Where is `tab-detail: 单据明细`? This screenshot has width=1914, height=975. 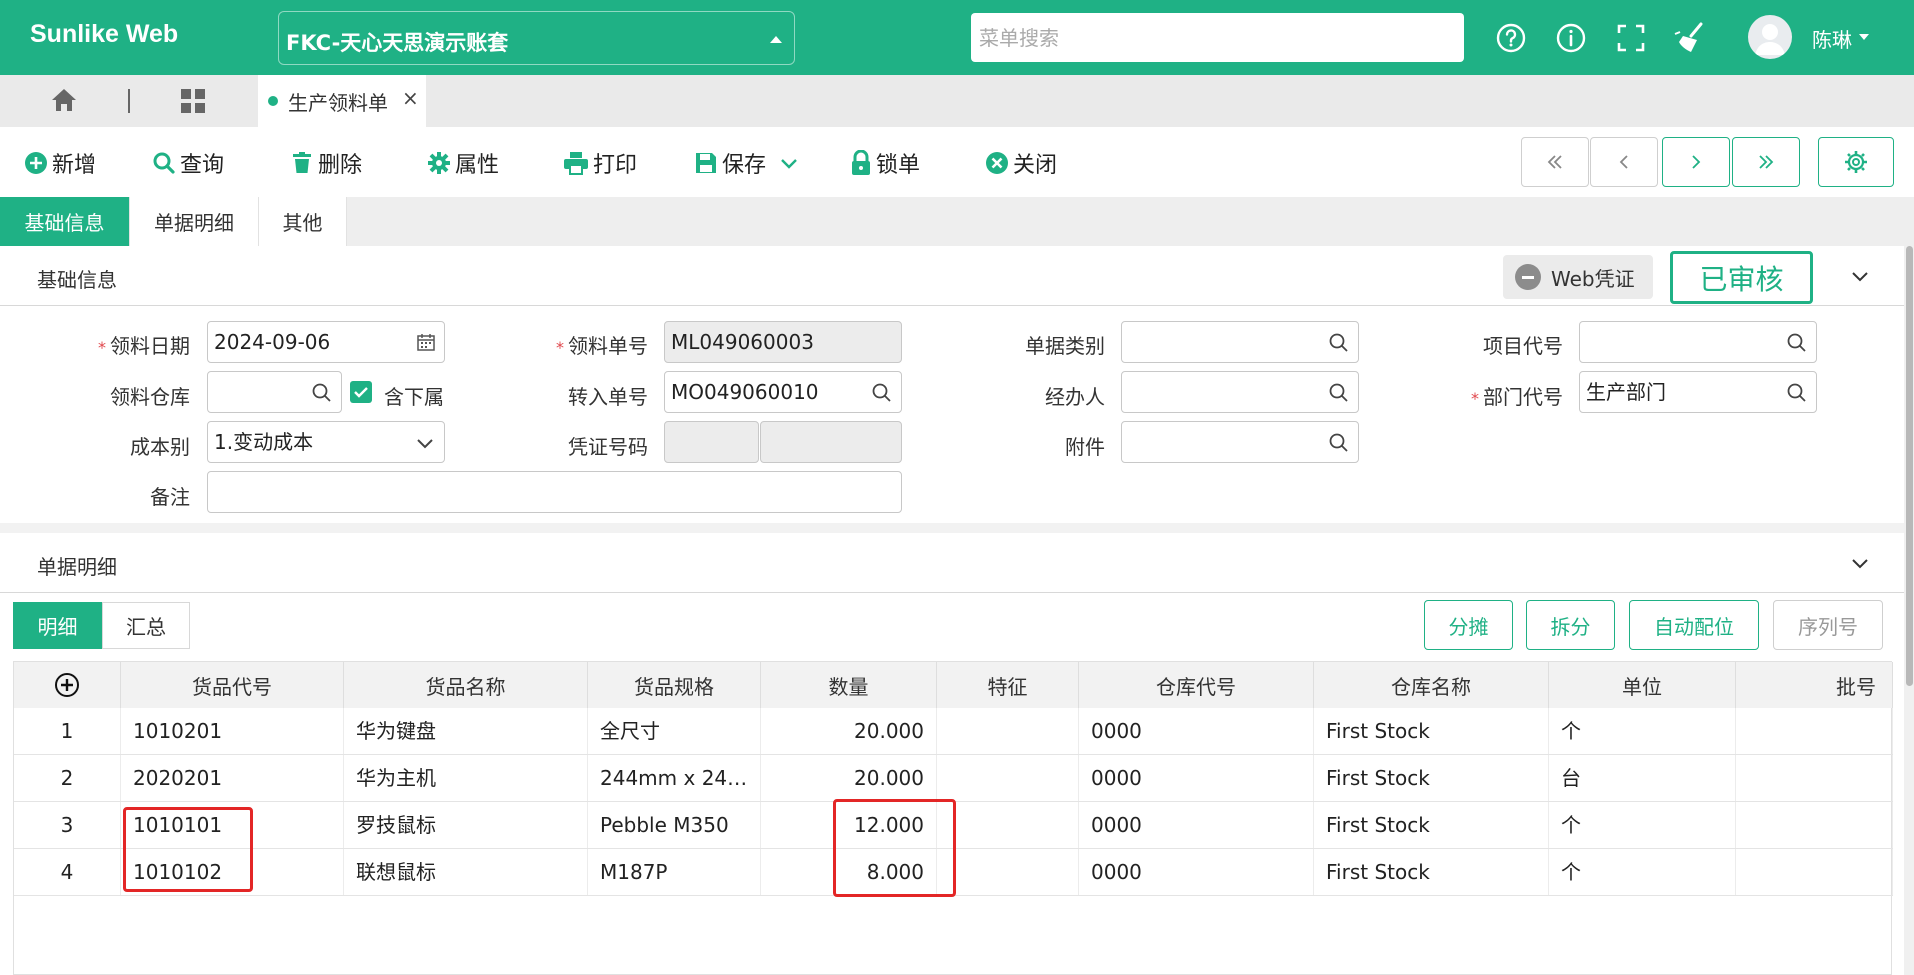 tab-detail: 单据明细 is located at coordinates (194, 221).